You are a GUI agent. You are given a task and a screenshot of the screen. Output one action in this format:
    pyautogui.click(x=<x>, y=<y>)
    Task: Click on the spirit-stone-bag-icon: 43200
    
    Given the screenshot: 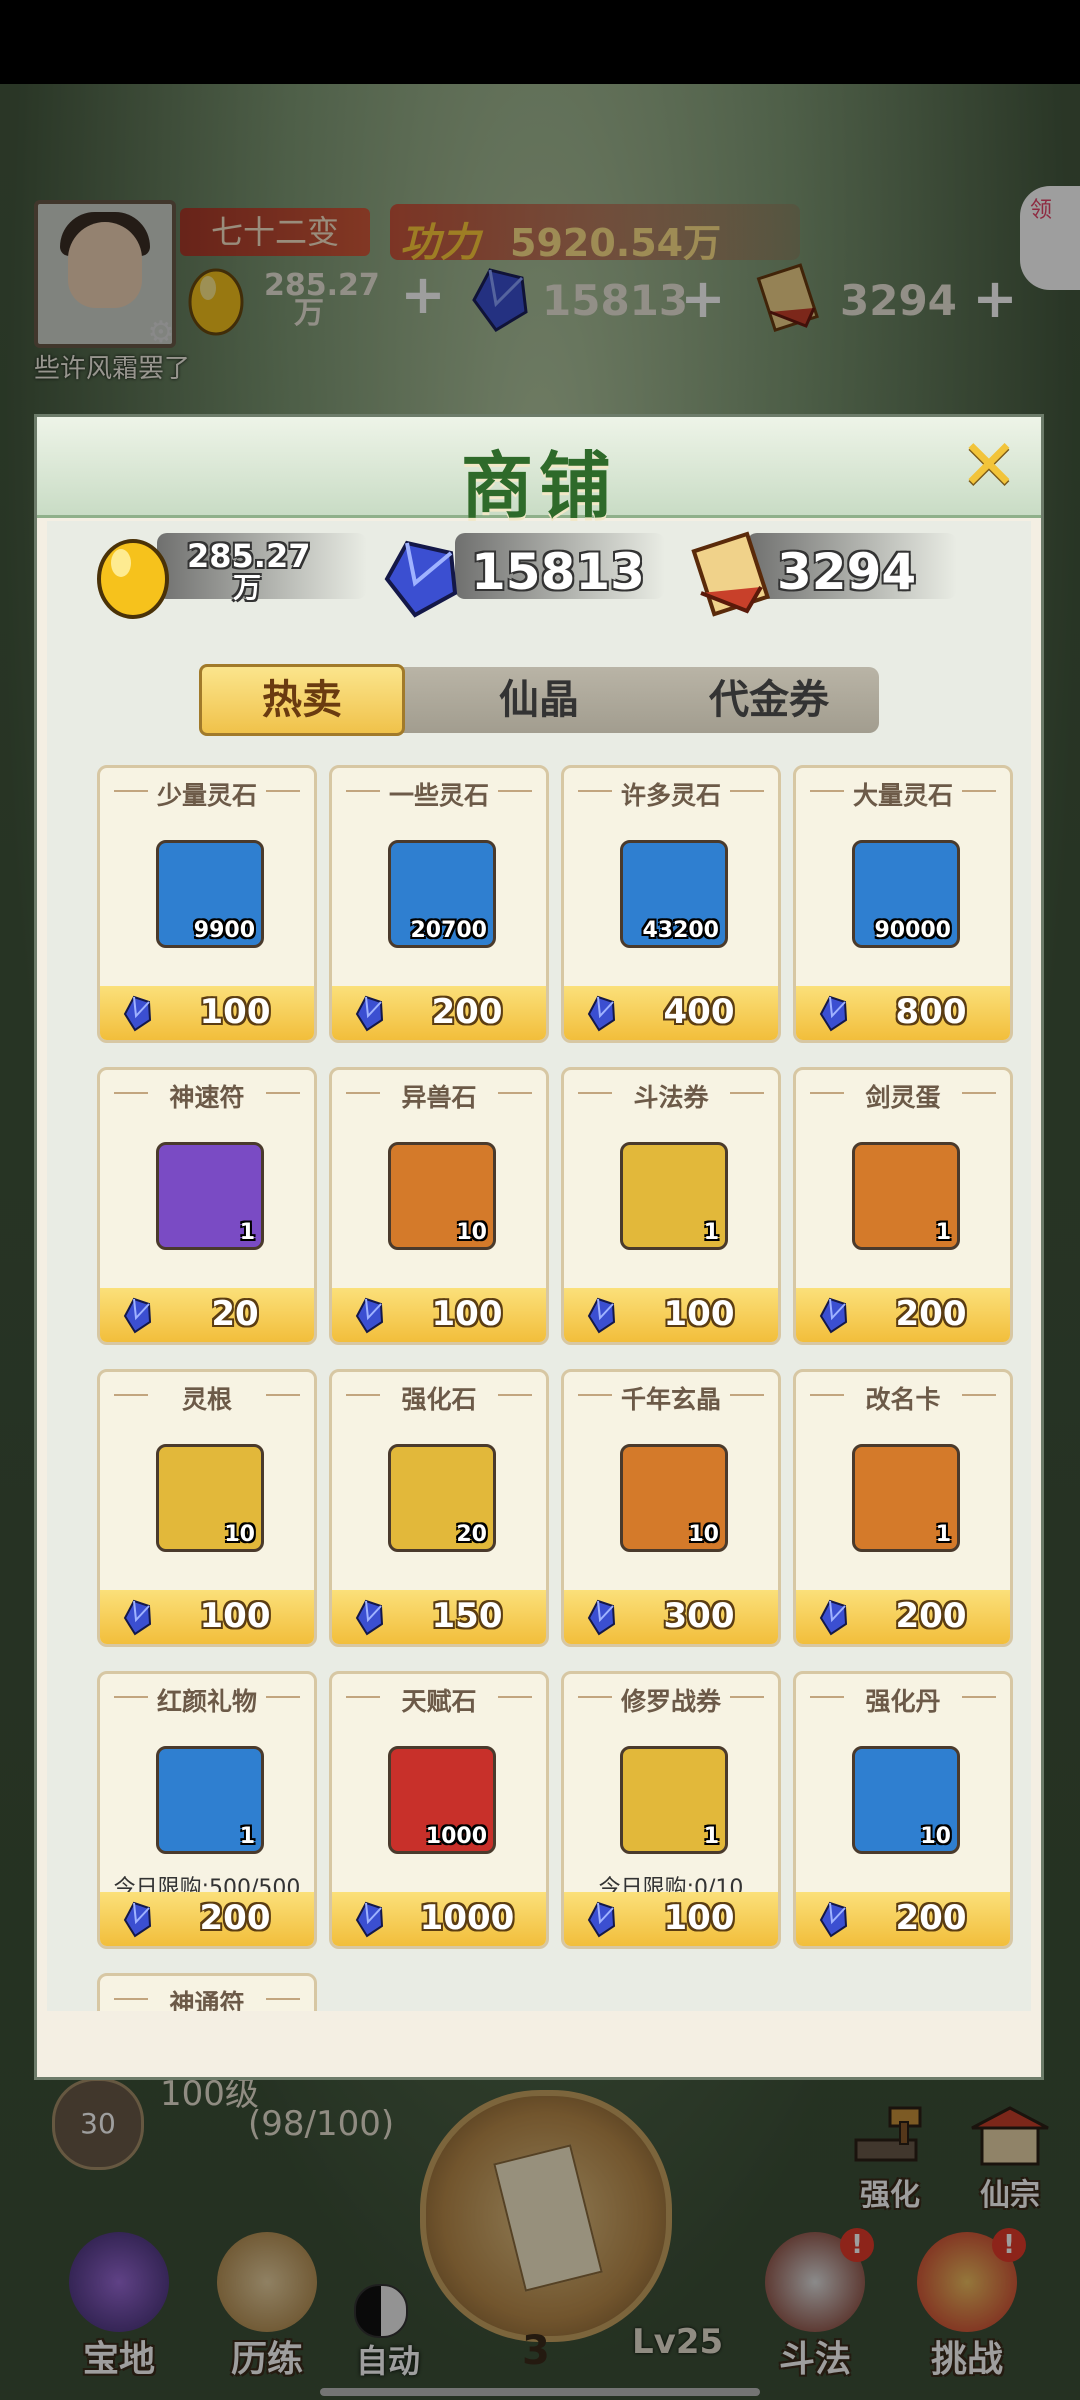 What is the action you would take?
    pyautogui.click(x=674, y=894)
    